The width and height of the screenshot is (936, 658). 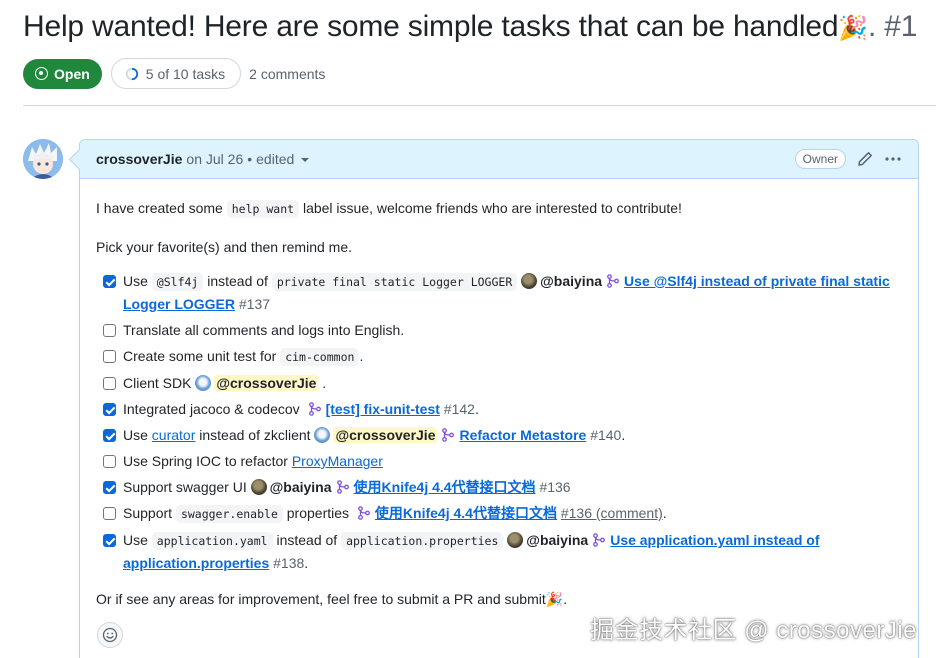 I want to click on comments-count: 2 comments, so click(x=287, y=74).